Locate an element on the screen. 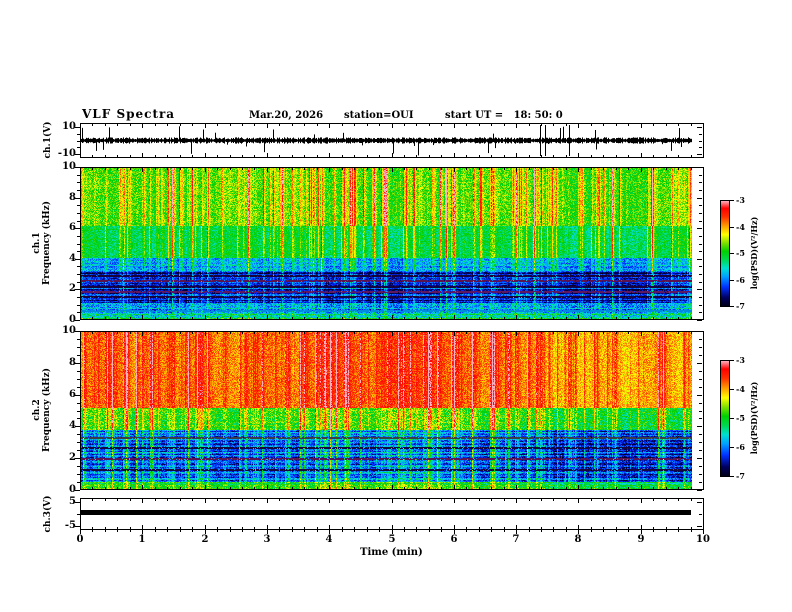 The height and width of the screenshot is (612, 792). y-tick-label: 5 is located at coordinates (72, 501).